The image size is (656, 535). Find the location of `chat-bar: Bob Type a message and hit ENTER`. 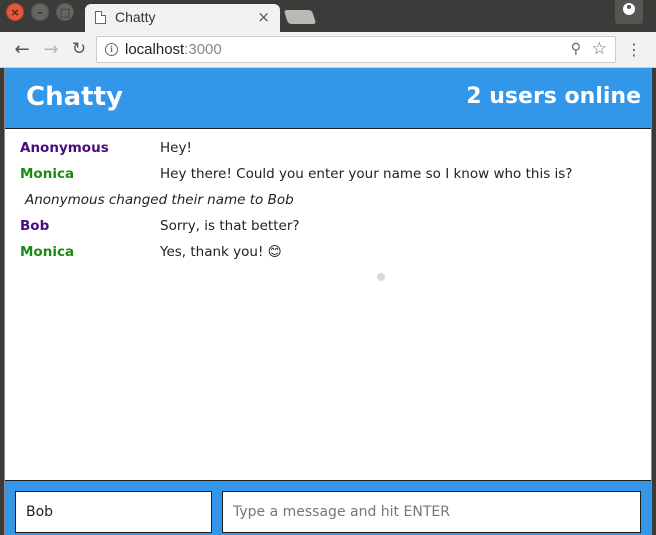

chat-bar: Bob Type a message and hit ENTER is located at coordinates (328, 507).